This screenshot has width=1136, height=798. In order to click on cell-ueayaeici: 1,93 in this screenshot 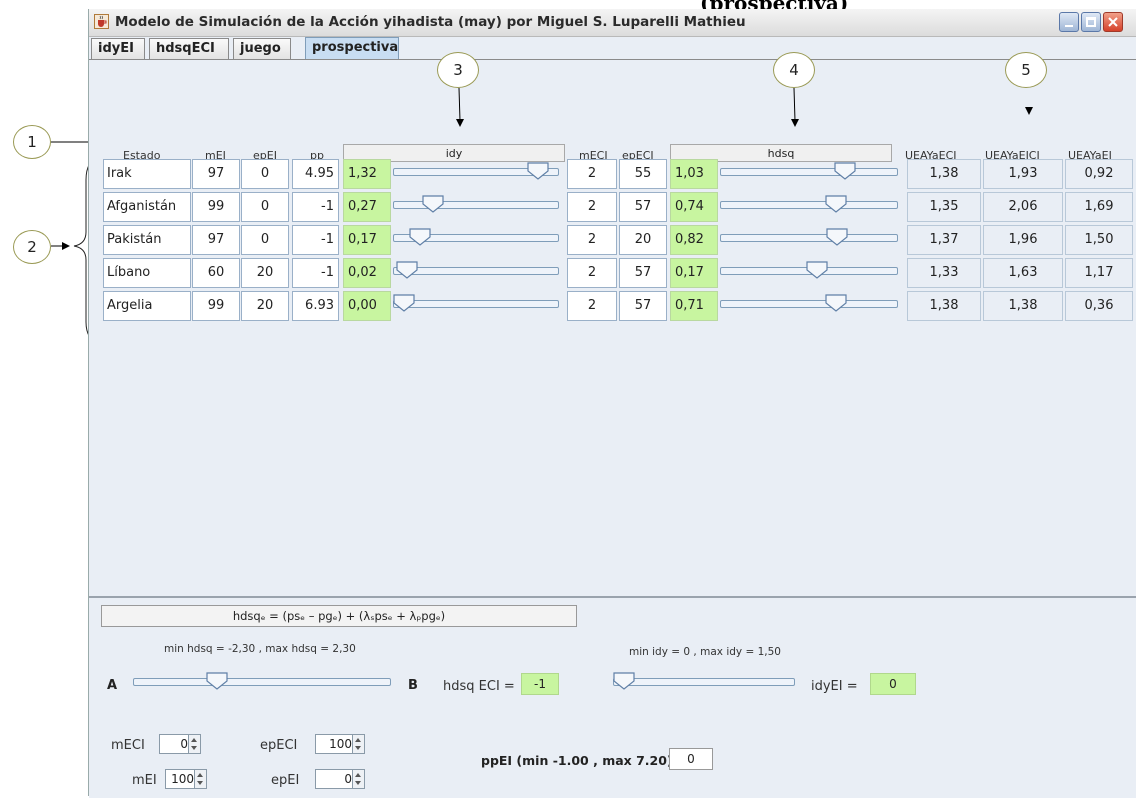, I will do `click(1023, 174)`.